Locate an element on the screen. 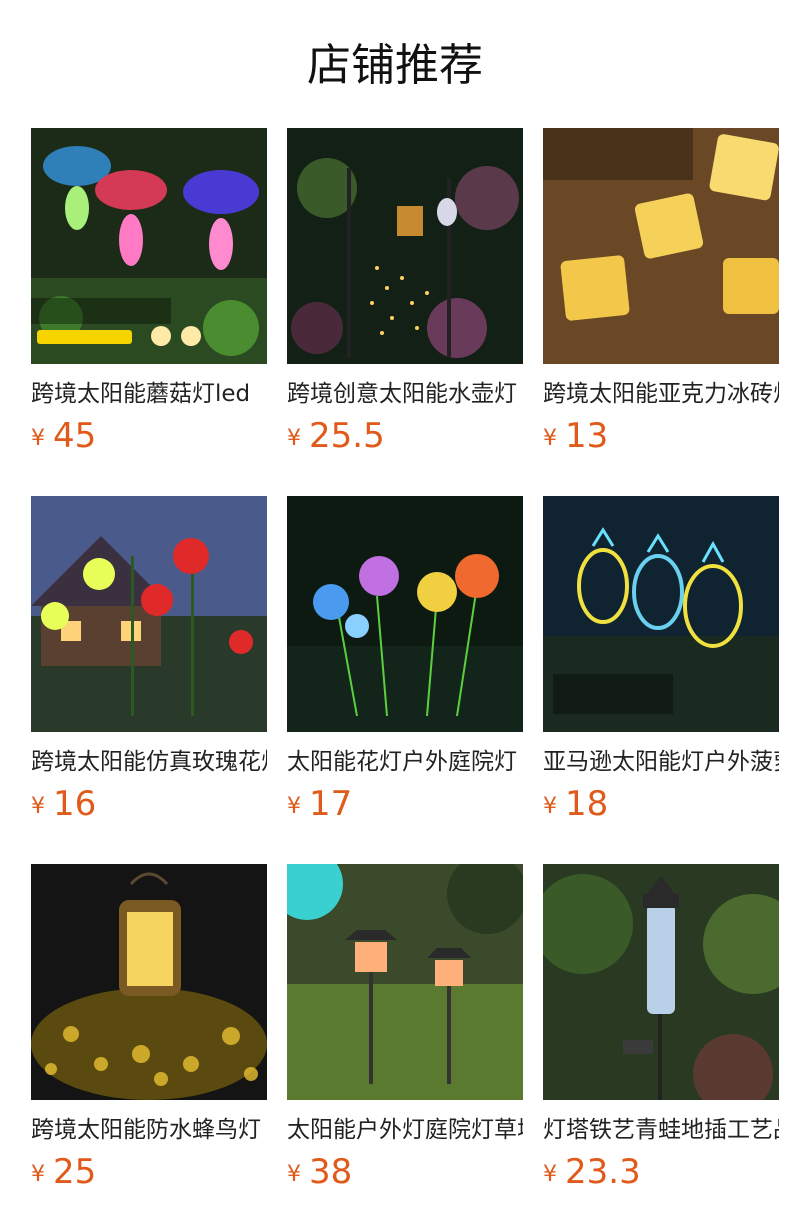 The image size is (790, 1232). product-name: 跨境太阳能蘑菇灯led is located at coordinates (149, 394).